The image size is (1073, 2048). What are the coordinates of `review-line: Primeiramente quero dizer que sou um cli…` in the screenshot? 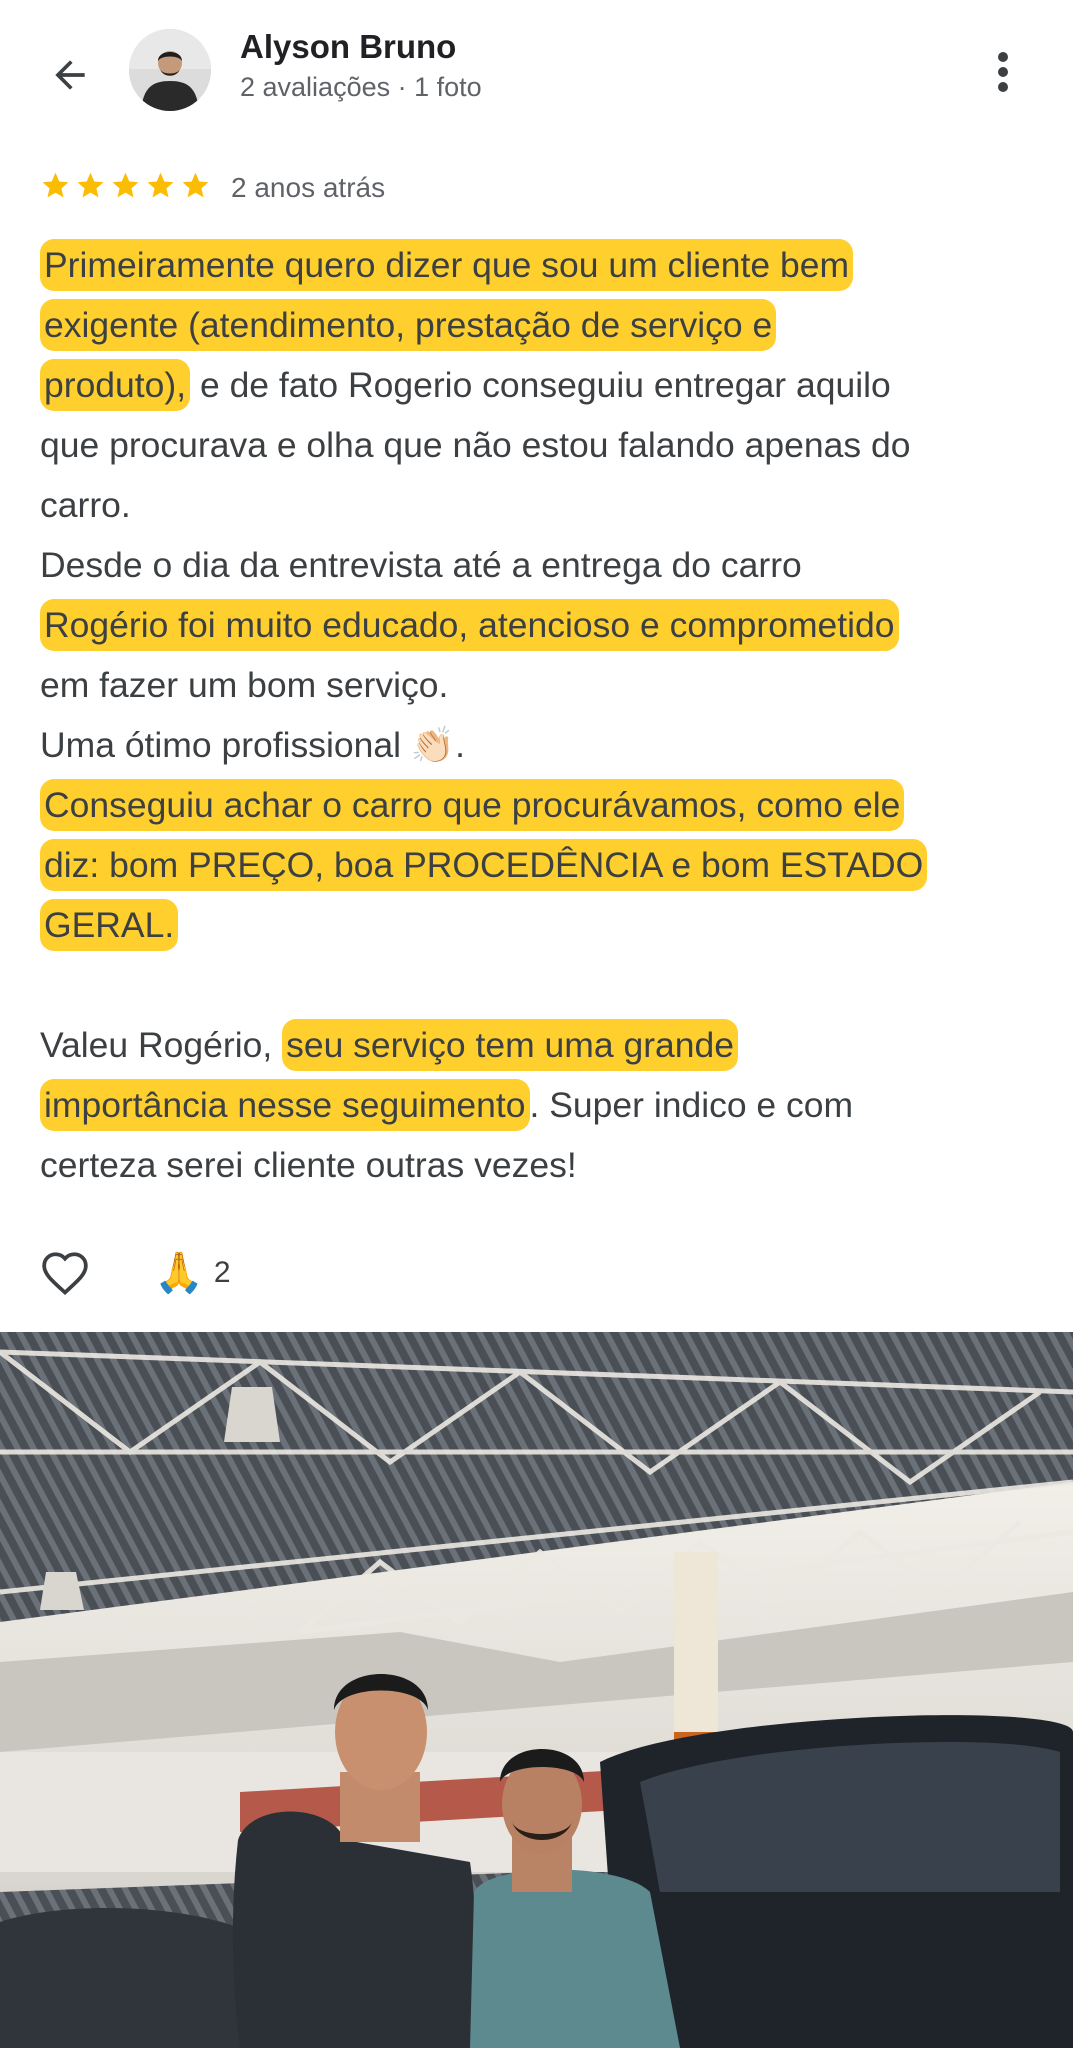 It's located at (540, 265).